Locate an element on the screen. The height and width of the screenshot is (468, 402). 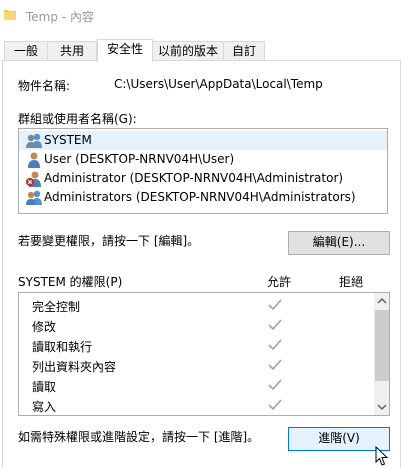
folder-icon is located at coordinates (10, 15).